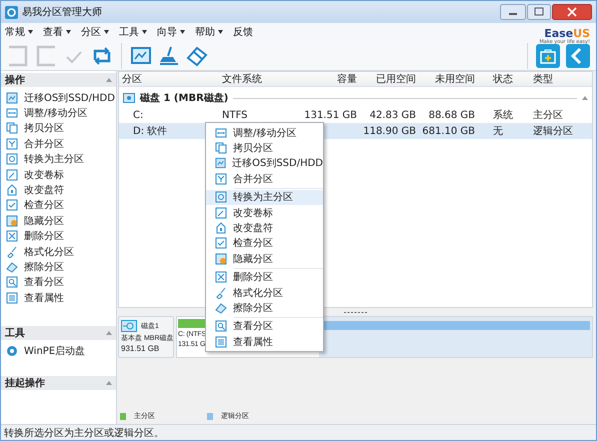 The width and height of the screenshot is (597, 441). I want to click on app-icon, so click(11, 12).